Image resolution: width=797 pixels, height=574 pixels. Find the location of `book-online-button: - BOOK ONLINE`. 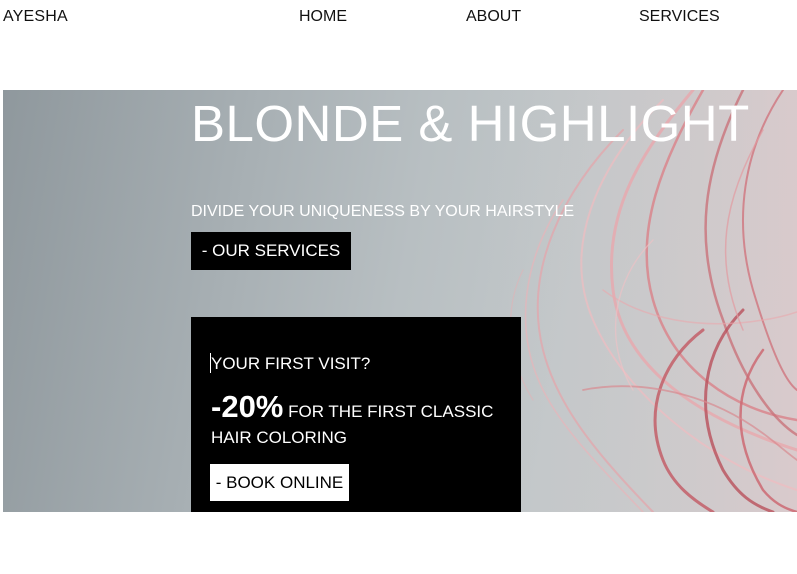

book-online-button: - BOOK ONLINE is located at coordinates (279, 482).